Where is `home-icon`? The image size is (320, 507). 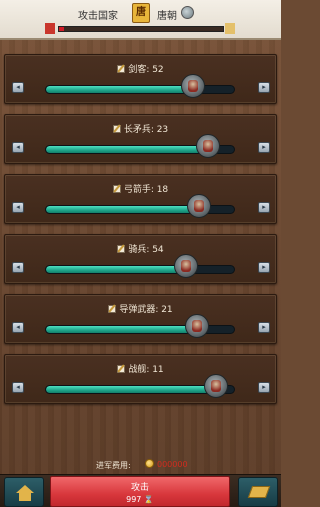
home-icon is located at coordinates (25, 493).